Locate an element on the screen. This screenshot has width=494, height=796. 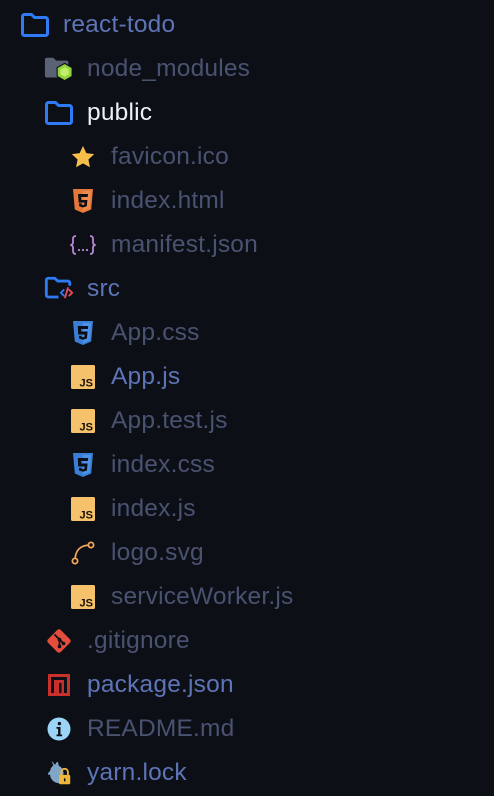
tree-item-label: package.json is located at coordinates (160, 684).